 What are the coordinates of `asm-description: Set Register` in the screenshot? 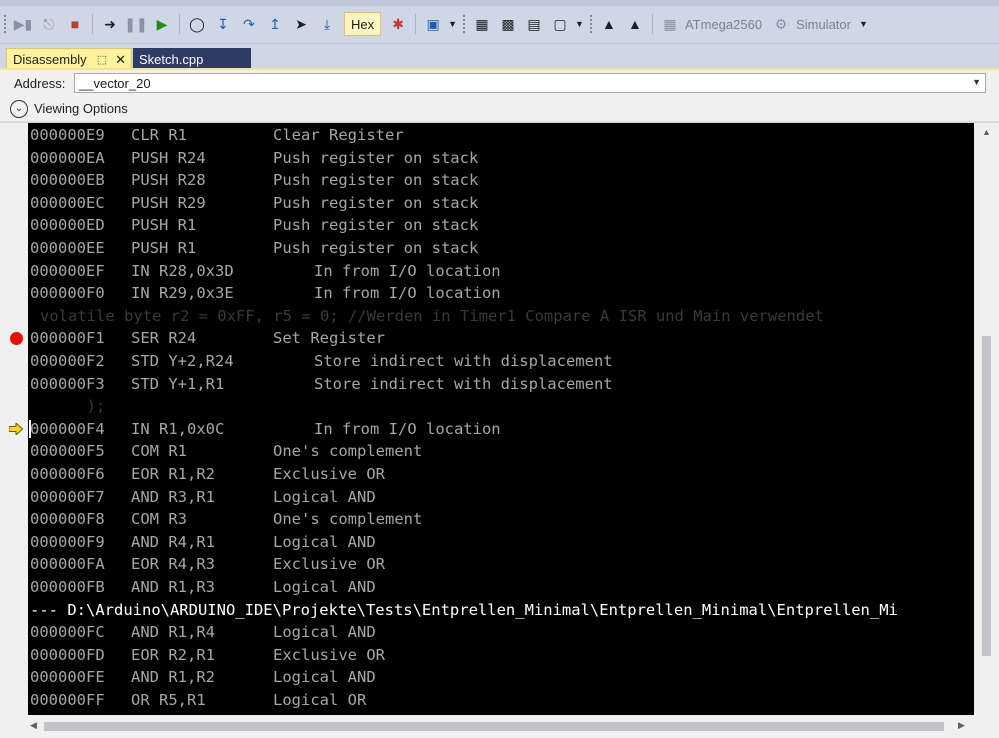 It's located at (329, 338).